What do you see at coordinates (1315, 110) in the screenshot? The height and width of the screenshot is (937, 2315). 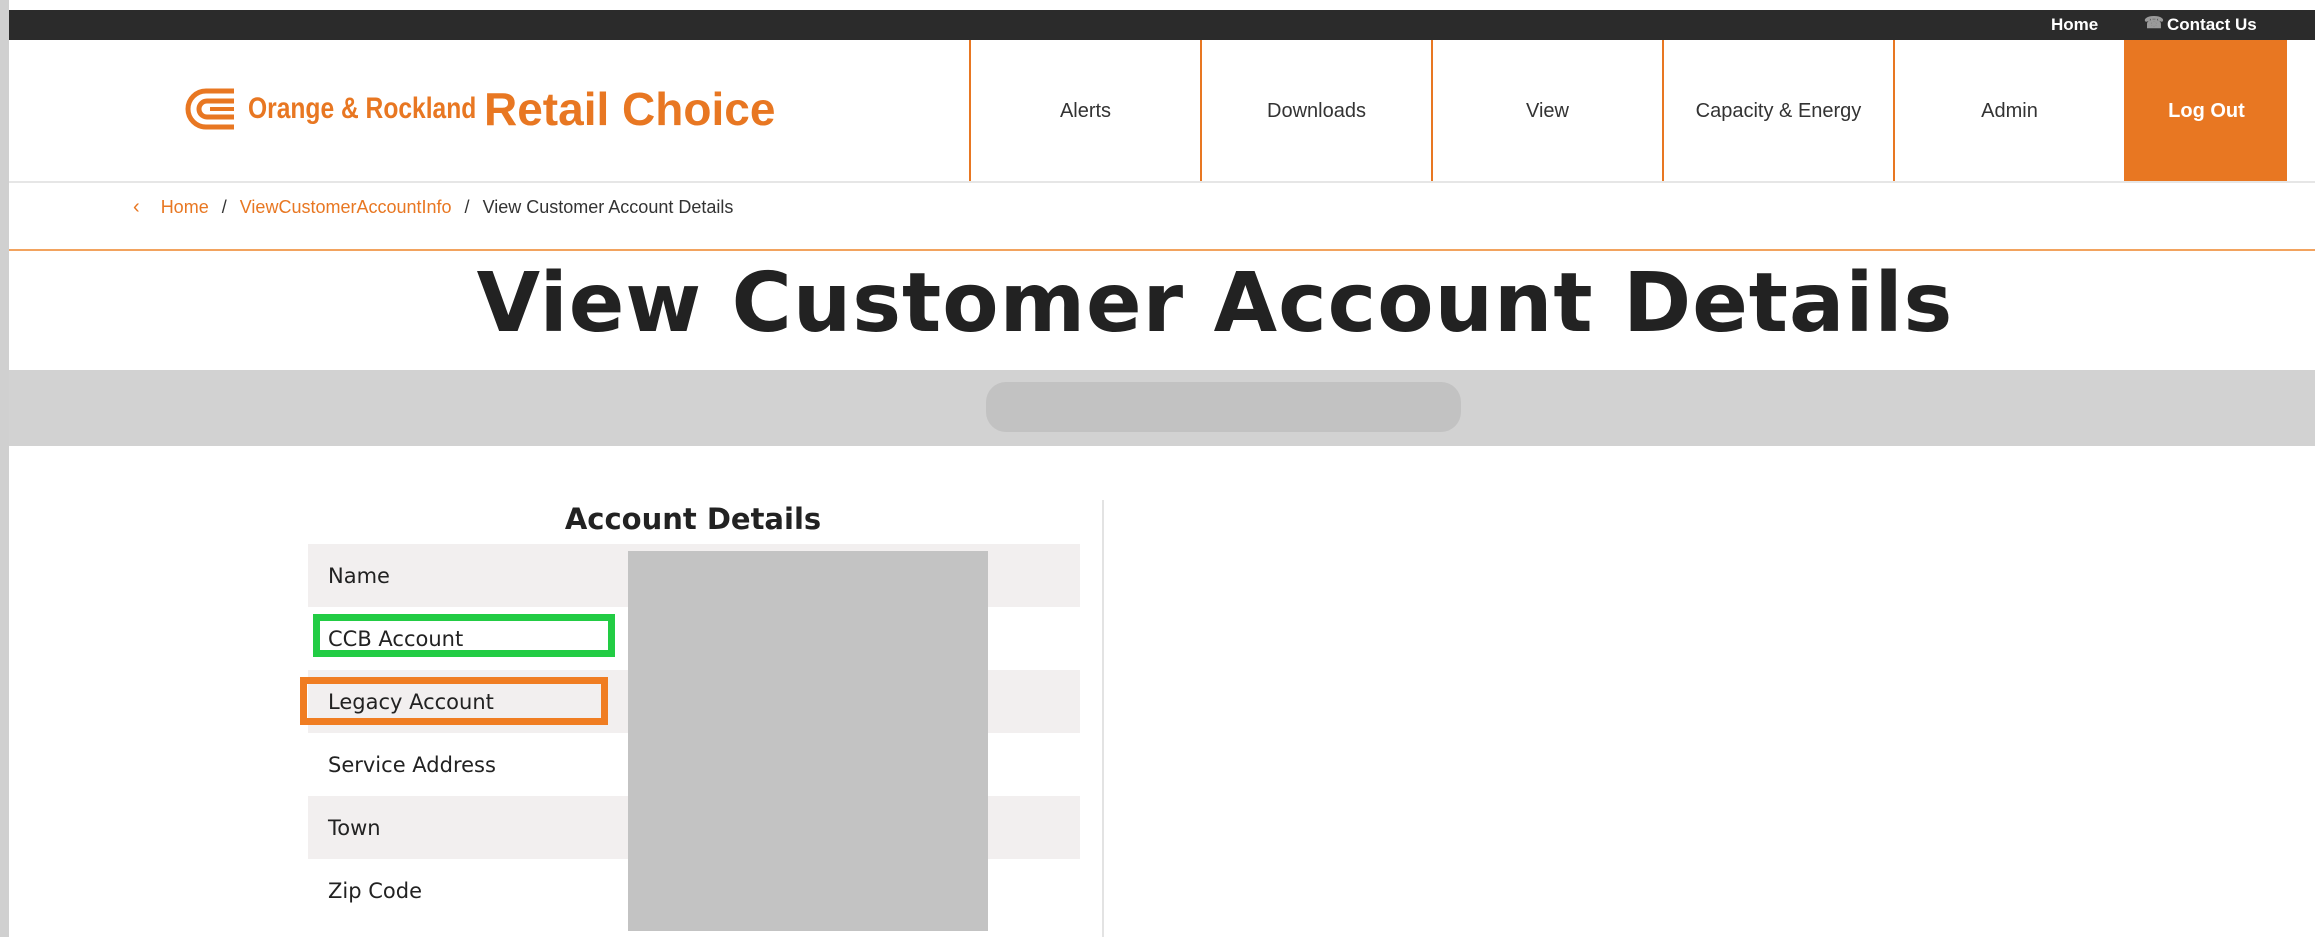 I see `nav-item-downloads: Downloads` at bounding box center [1315, 110].